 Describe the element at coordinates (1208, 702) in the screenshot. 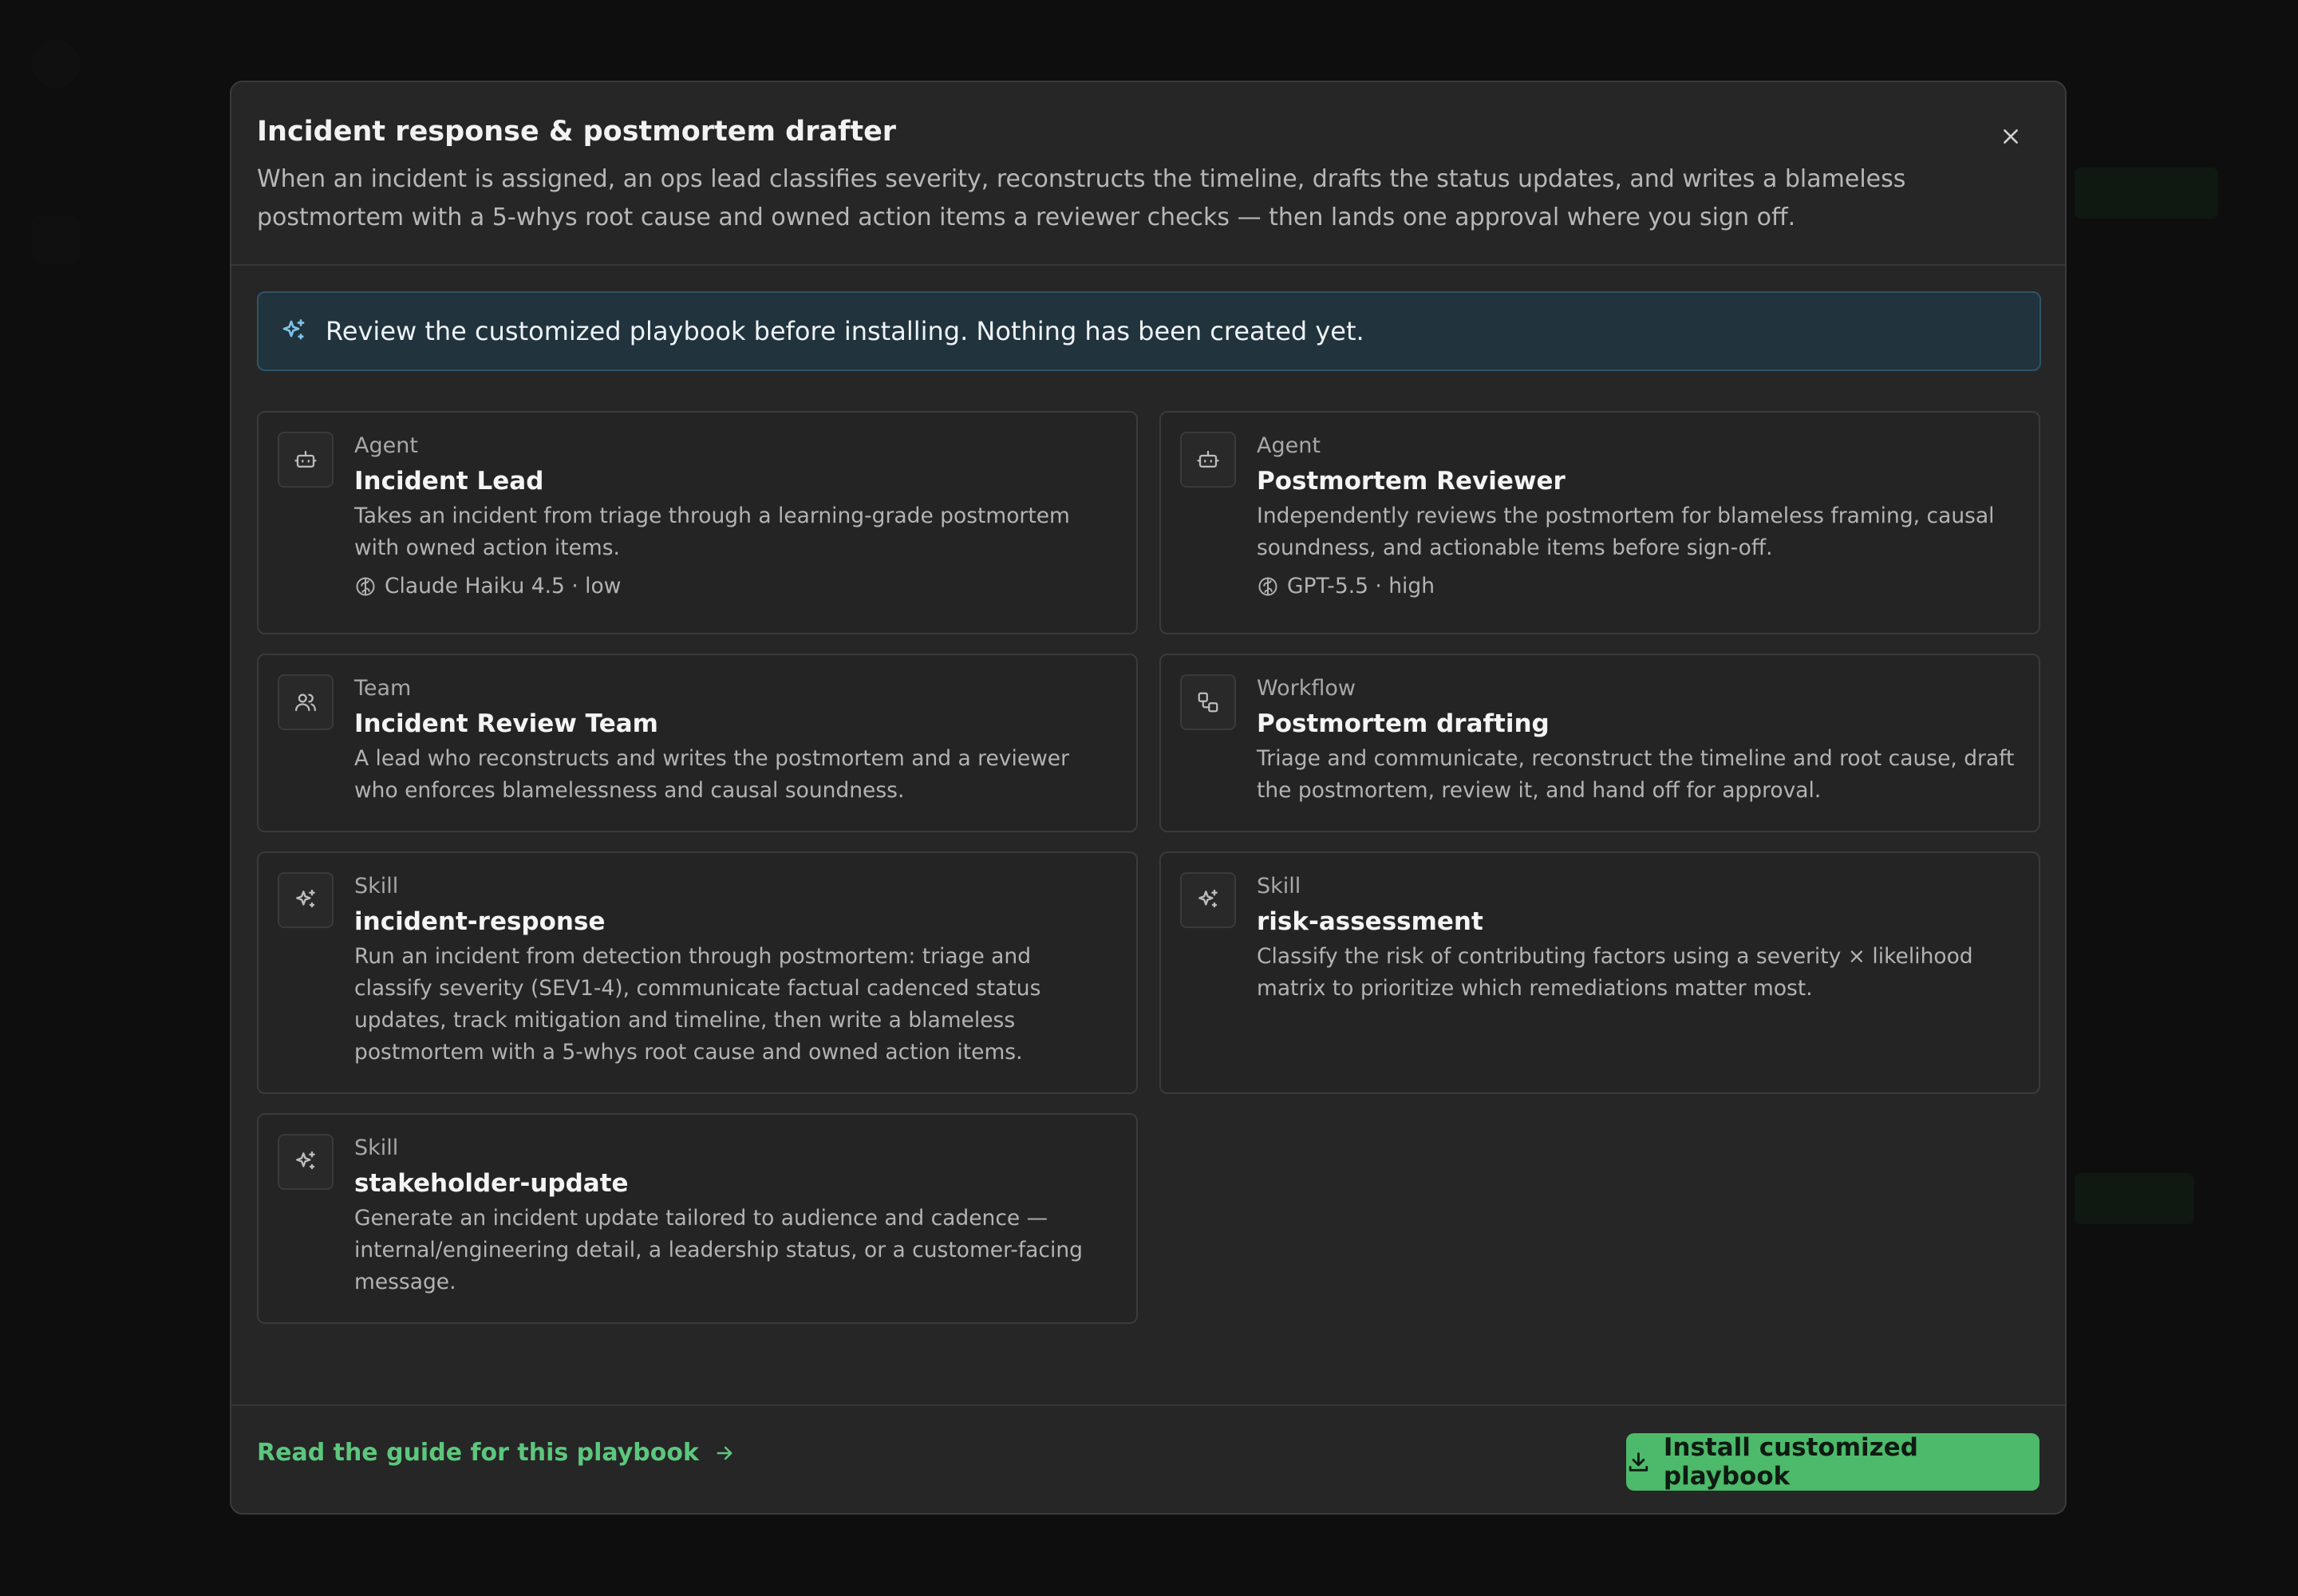

I see `workflow-icon` at that location.